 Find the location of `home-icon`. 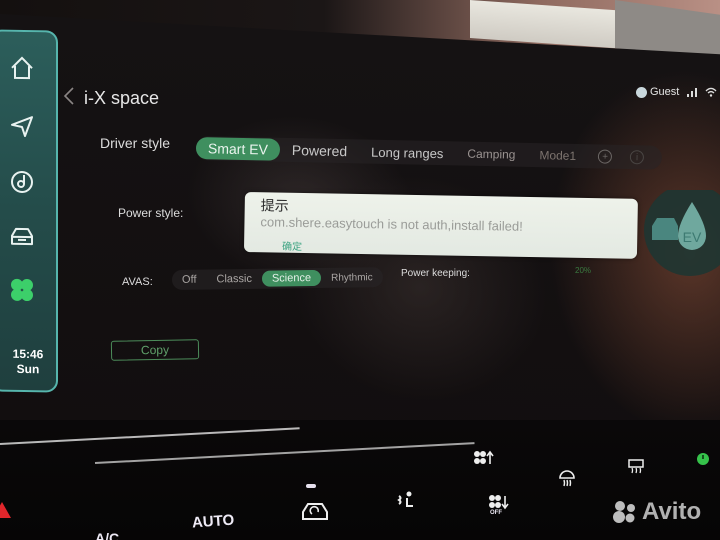

home-icon is located at coordinates (22, 68).